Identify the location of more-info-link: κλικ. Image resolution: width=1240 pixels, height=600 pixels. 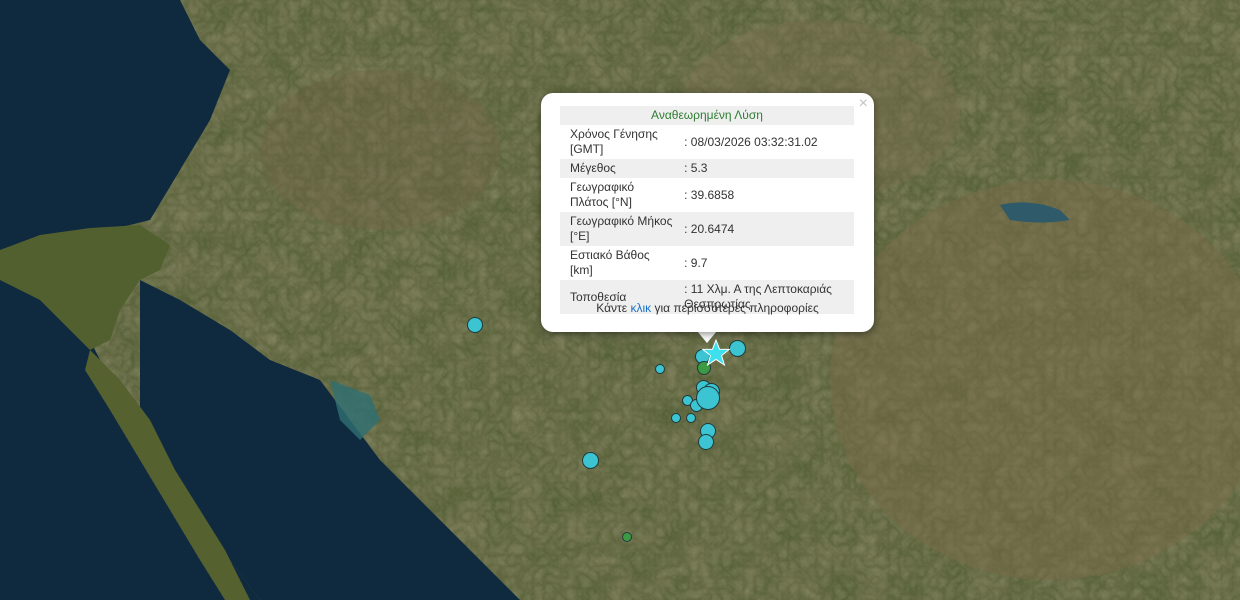
(640, 308).